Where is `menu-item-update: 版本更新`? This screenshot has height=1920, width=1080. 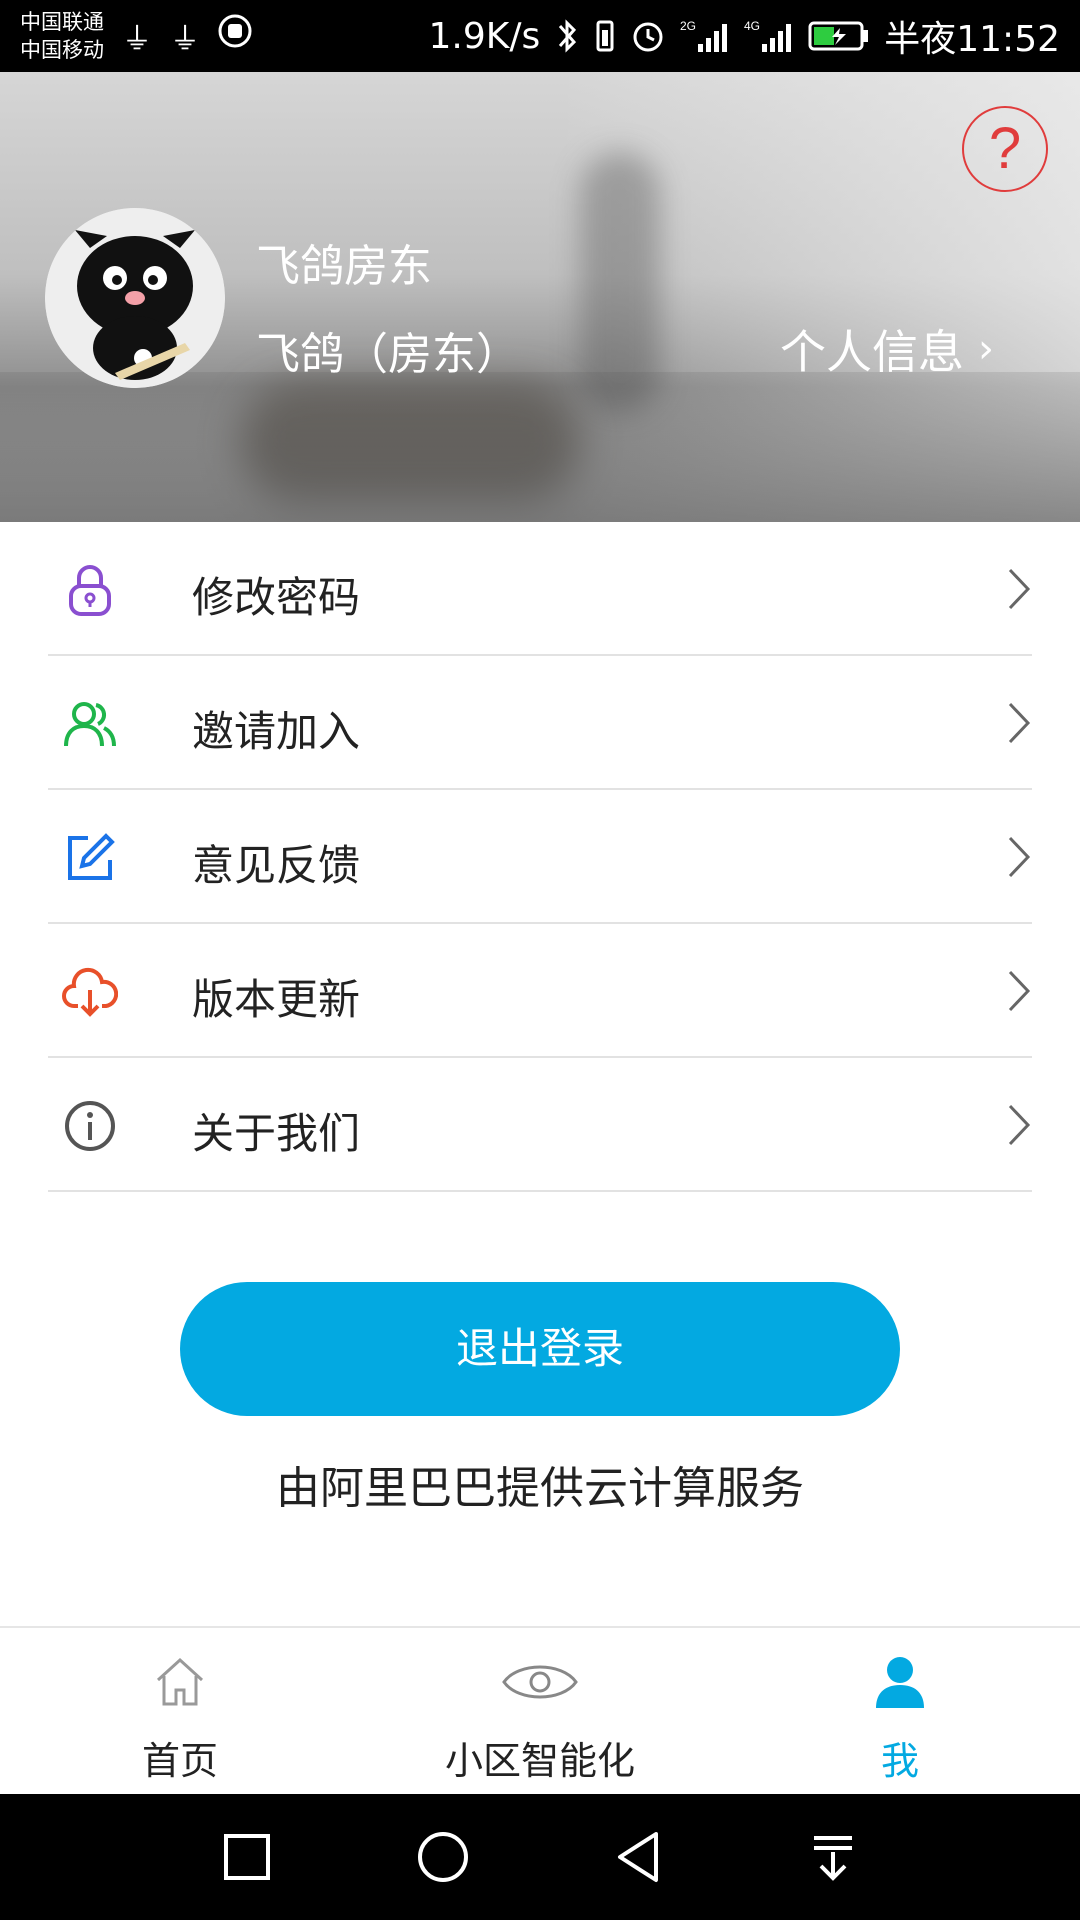 menu-item-update: 版本更新 is located at coordinates (540, 991).